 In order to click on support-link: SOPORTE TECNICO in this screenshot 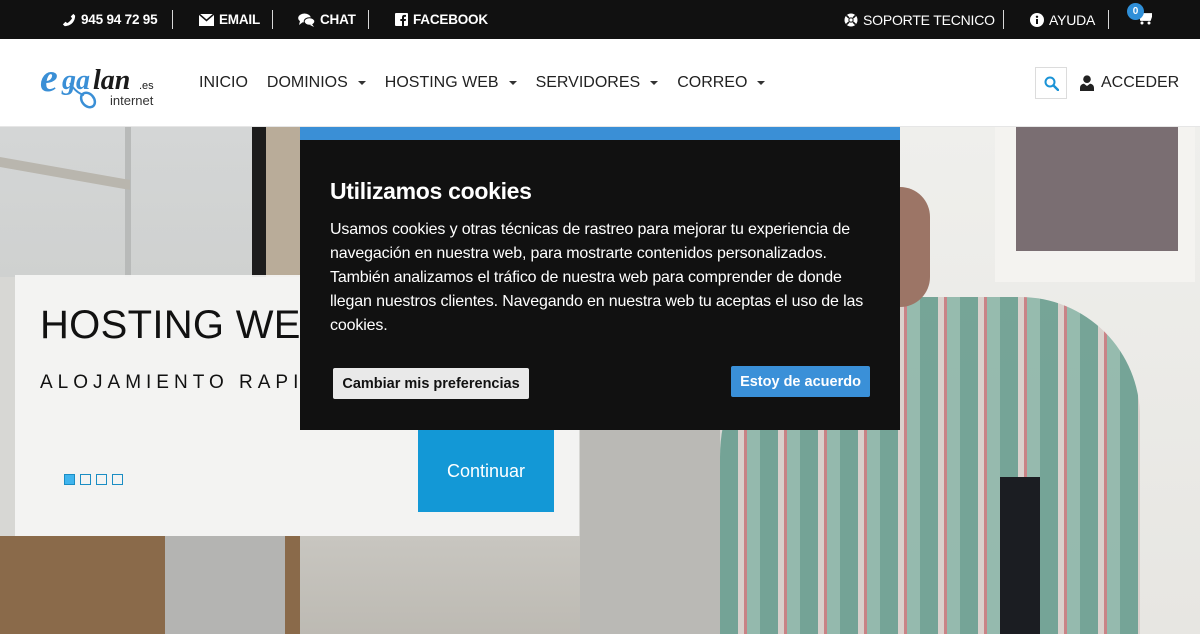, I will do `click(919, 19)`.